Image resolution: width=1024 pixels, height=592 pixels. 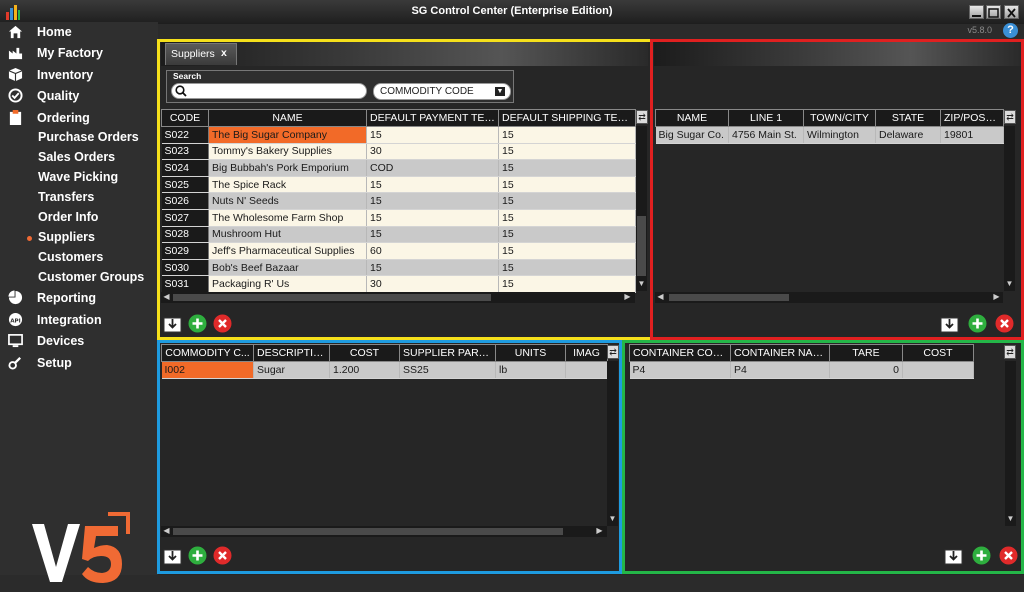 I want to click on sidebar-subitem-customer-groups: Customer Groups, so click(x=79, y=278).